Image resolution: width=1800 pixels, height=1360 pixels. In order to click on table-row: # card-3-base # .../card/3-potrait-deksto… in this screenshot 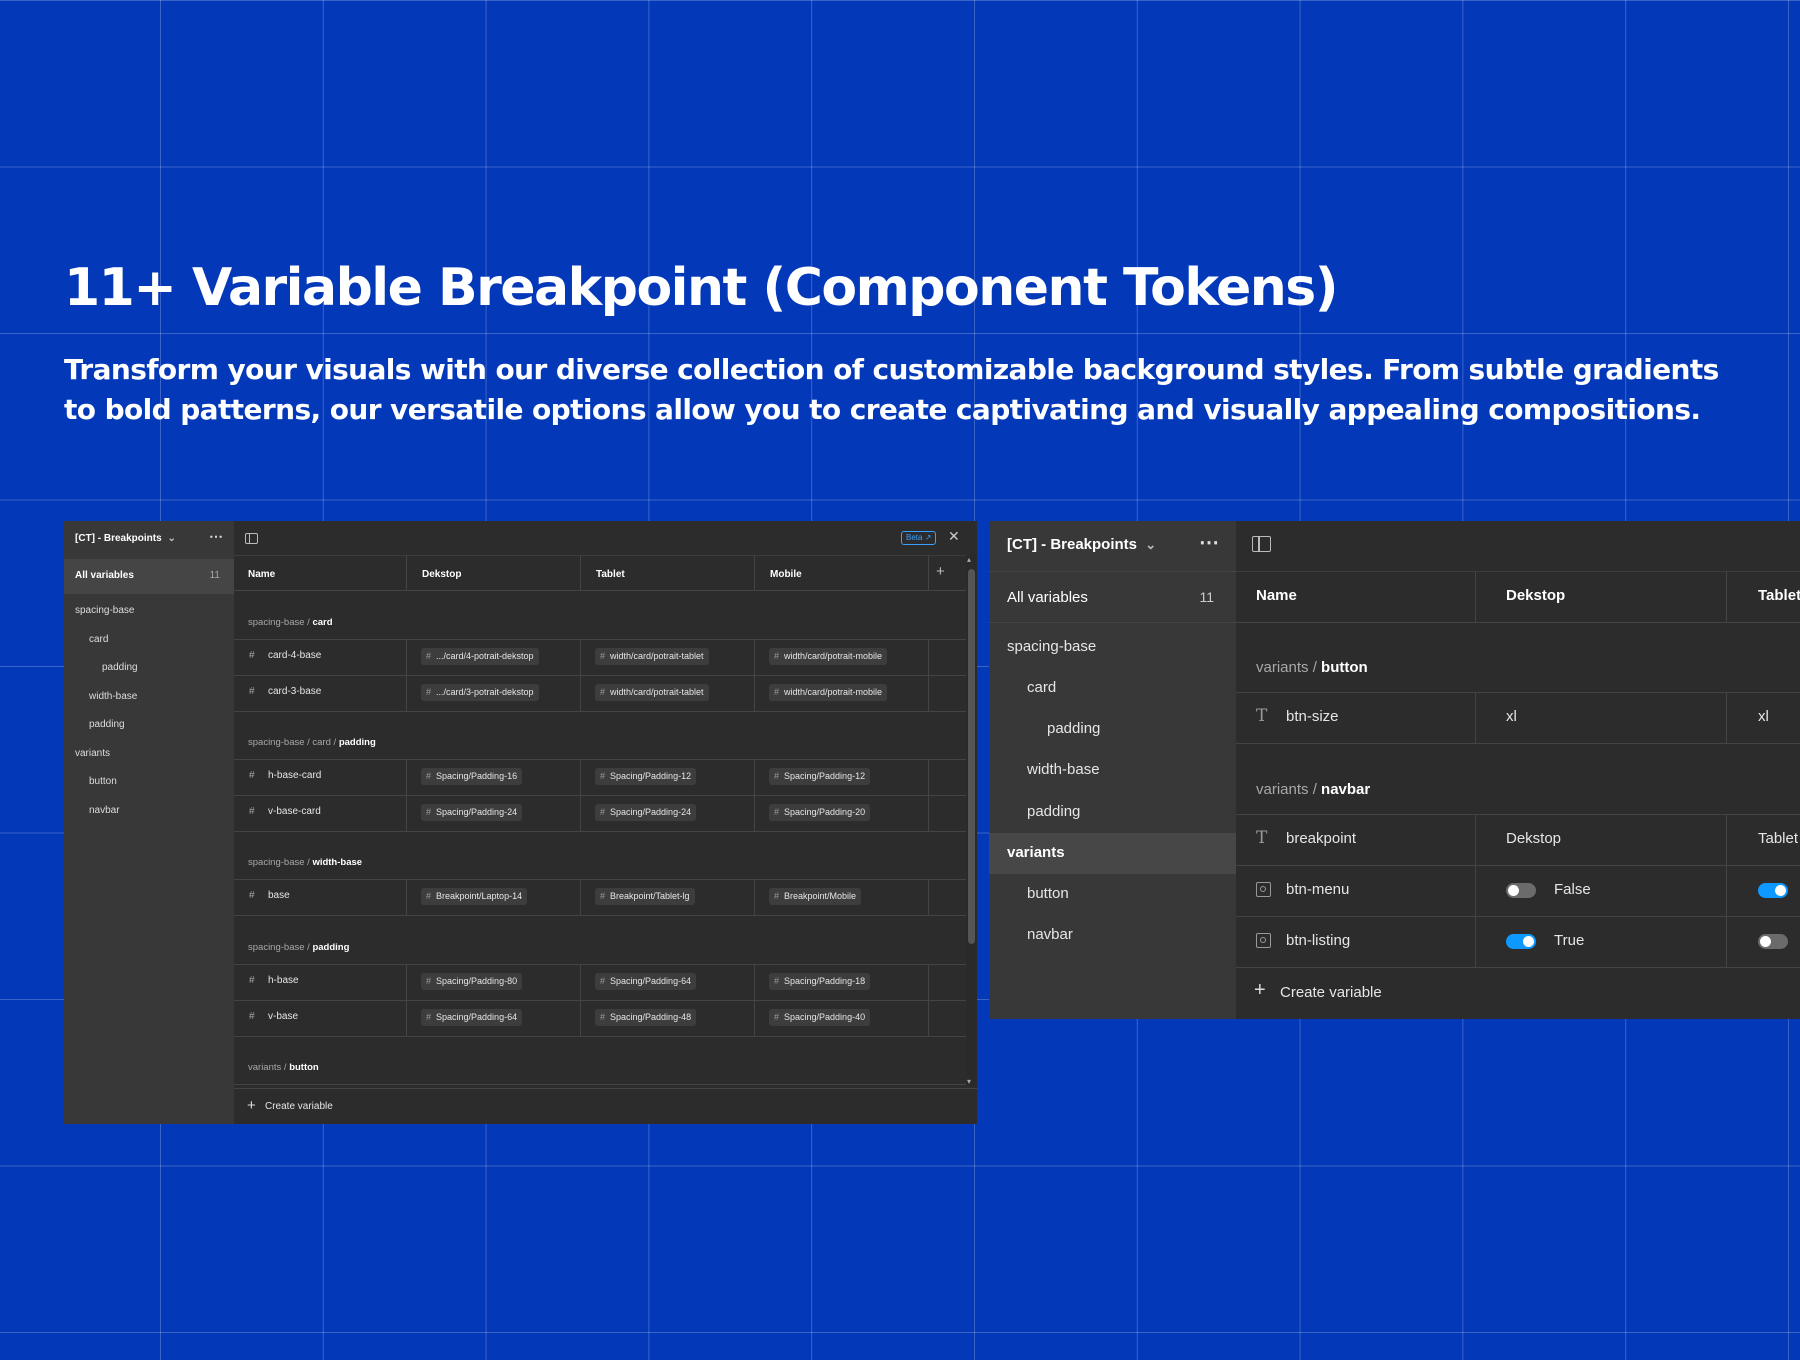, I will do `click(605, 693)`.